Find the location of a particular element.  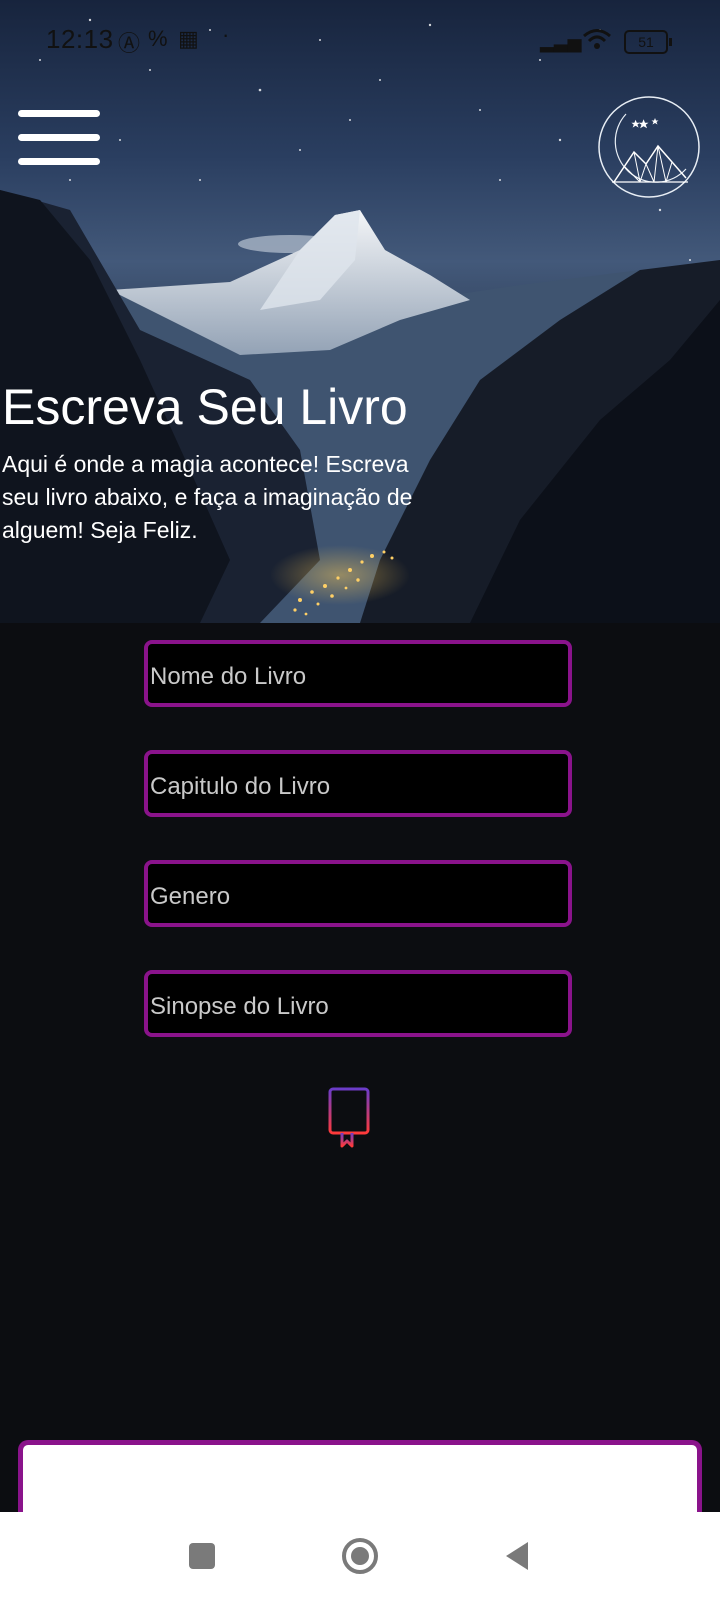

text-editor-area is located at coordinates (360, 1480).